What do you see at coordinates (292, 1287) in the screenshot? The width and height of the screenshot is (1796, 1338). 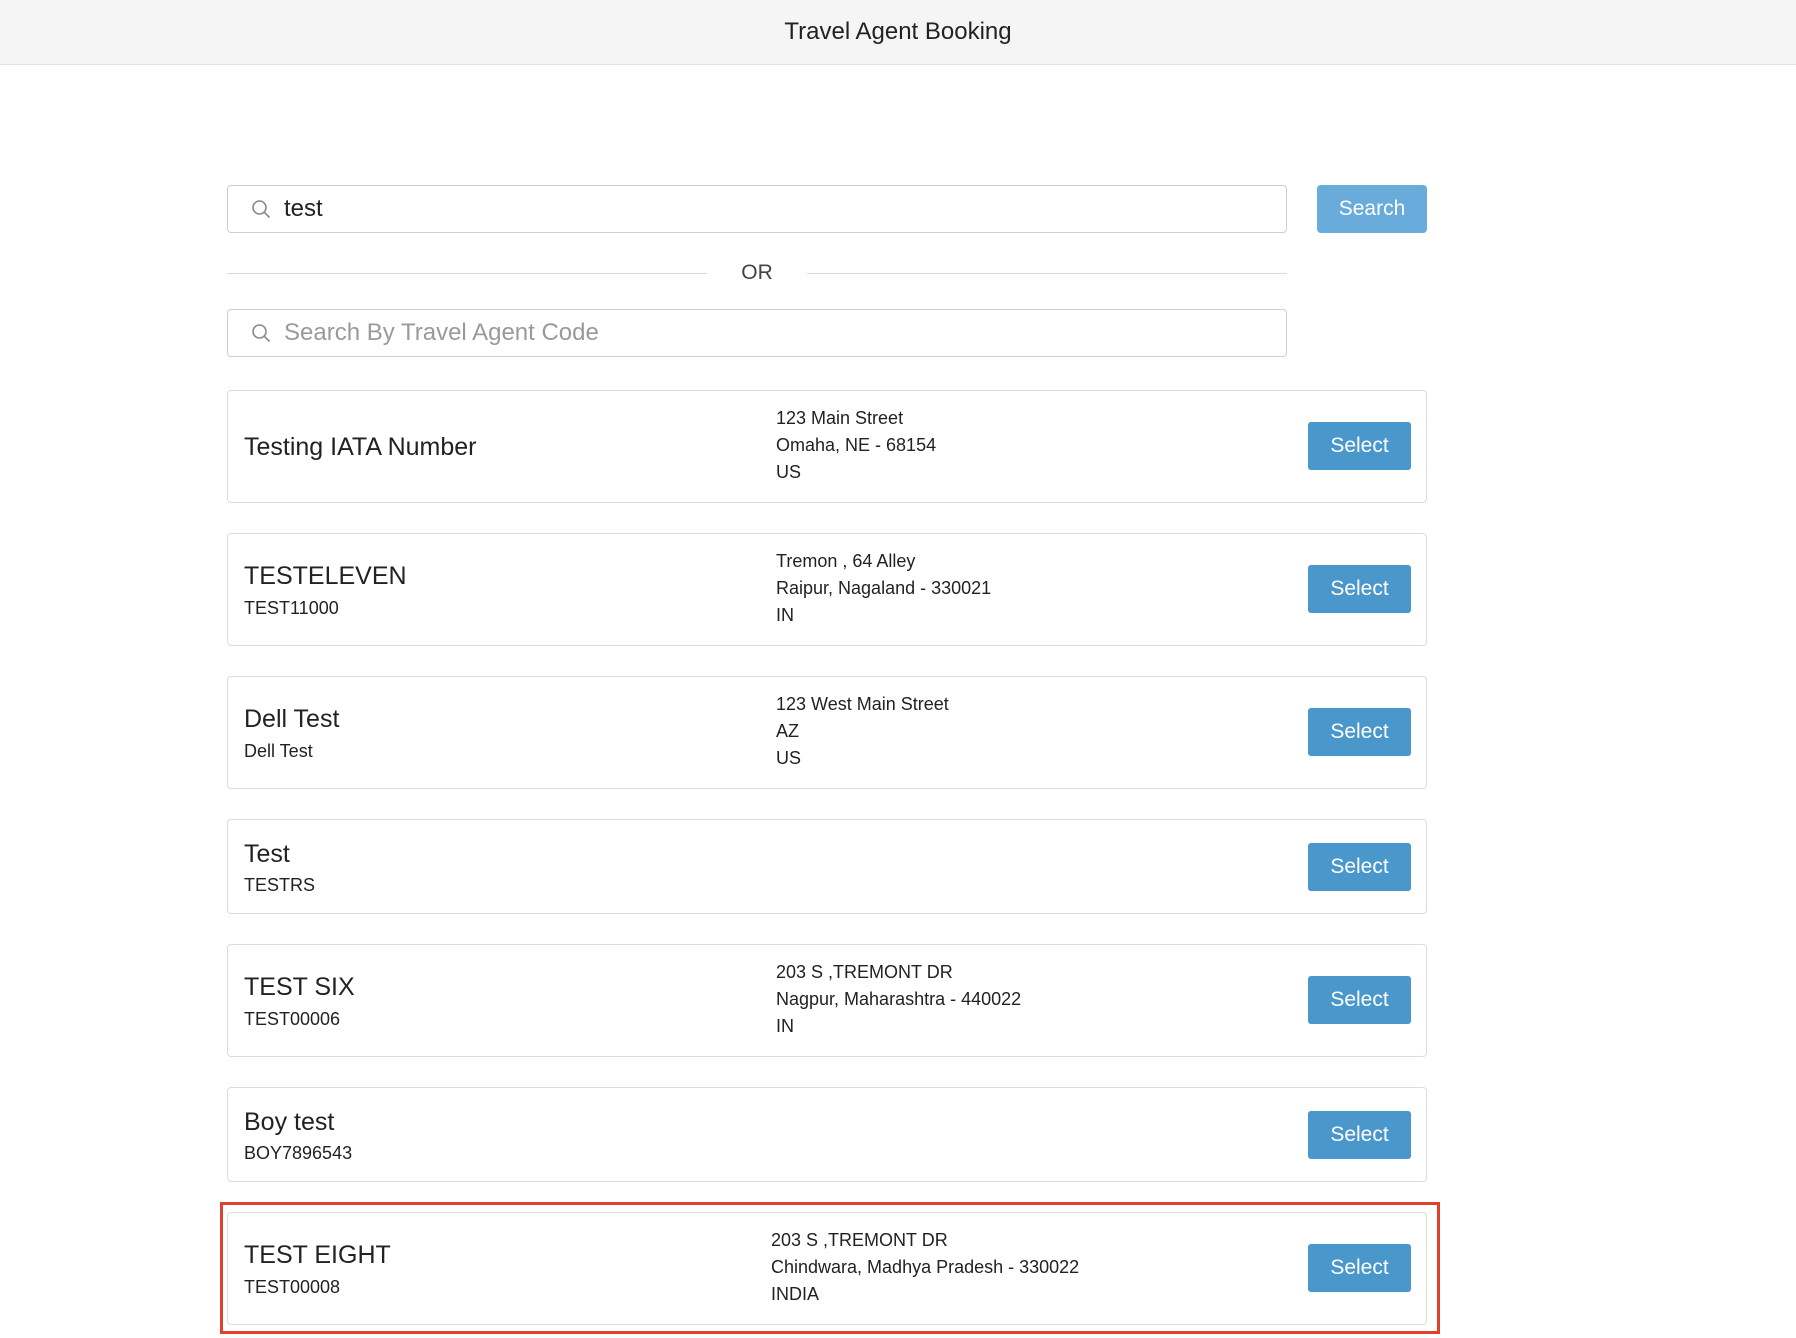 I see `agent-code: TEST00008` at bounding box center [292, 1287].